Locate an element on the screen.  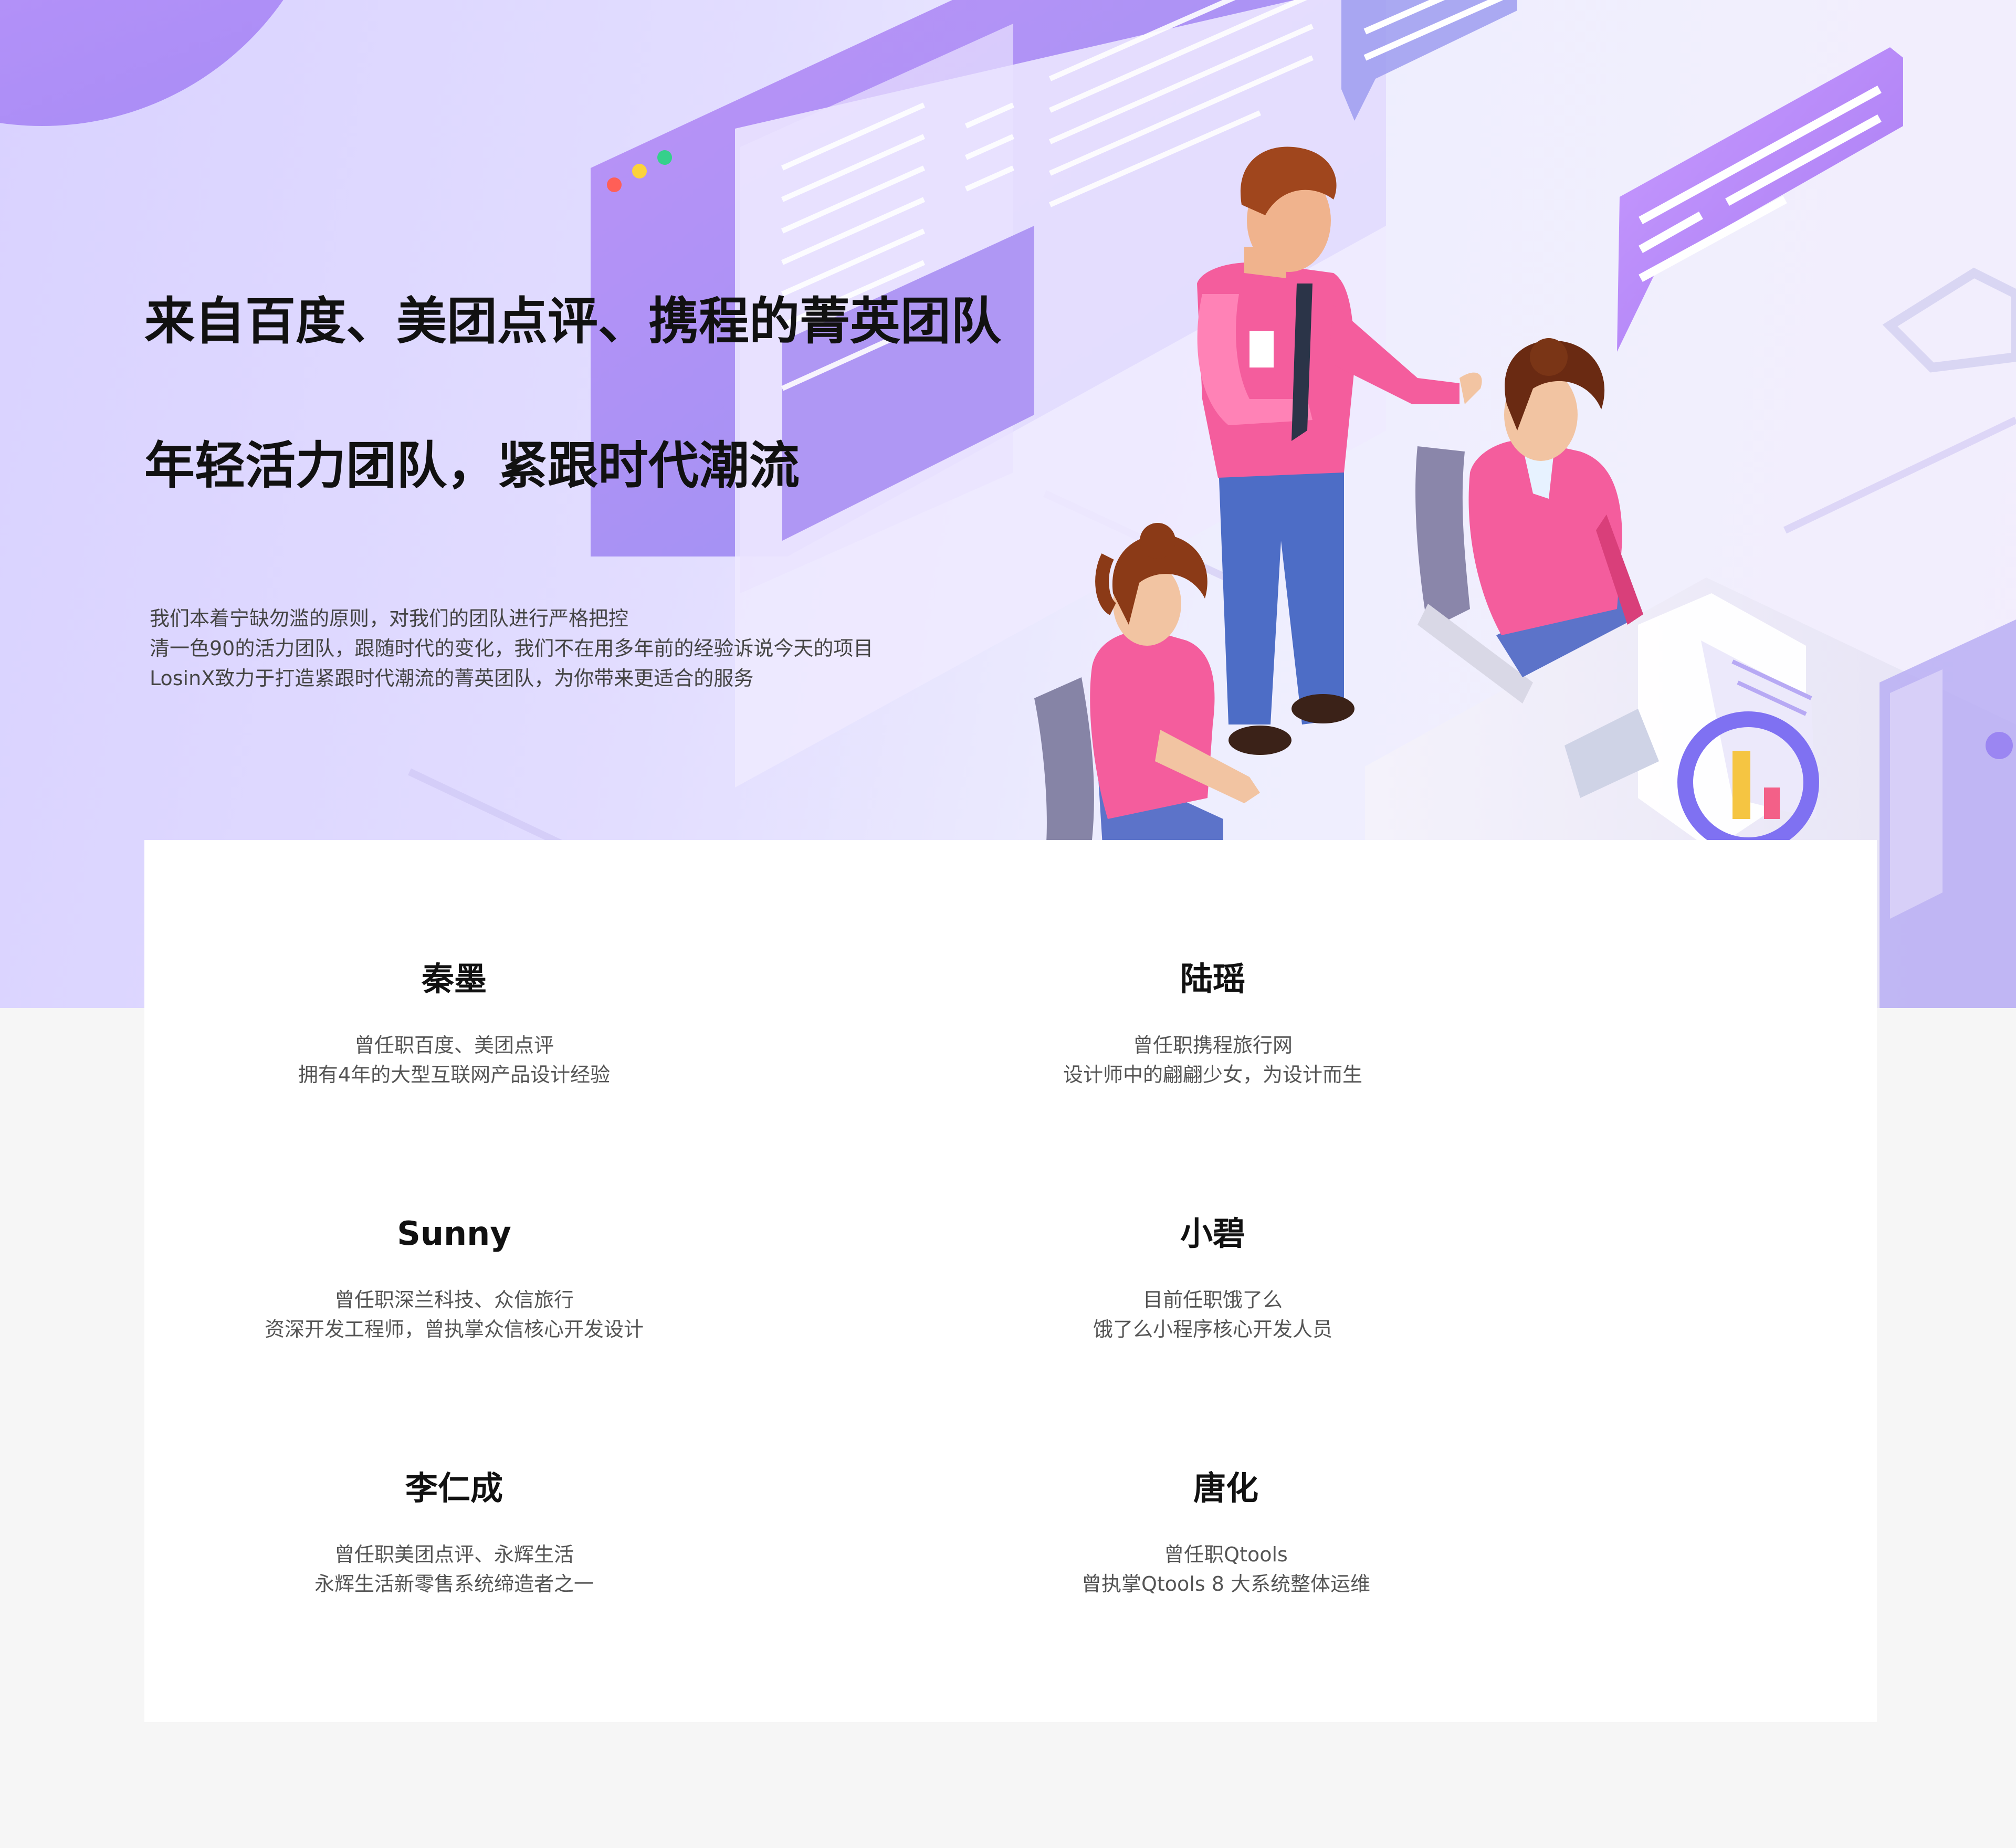
member-description-line: 曾任职百度、美团点评 is located at coordinates (454, 1045).